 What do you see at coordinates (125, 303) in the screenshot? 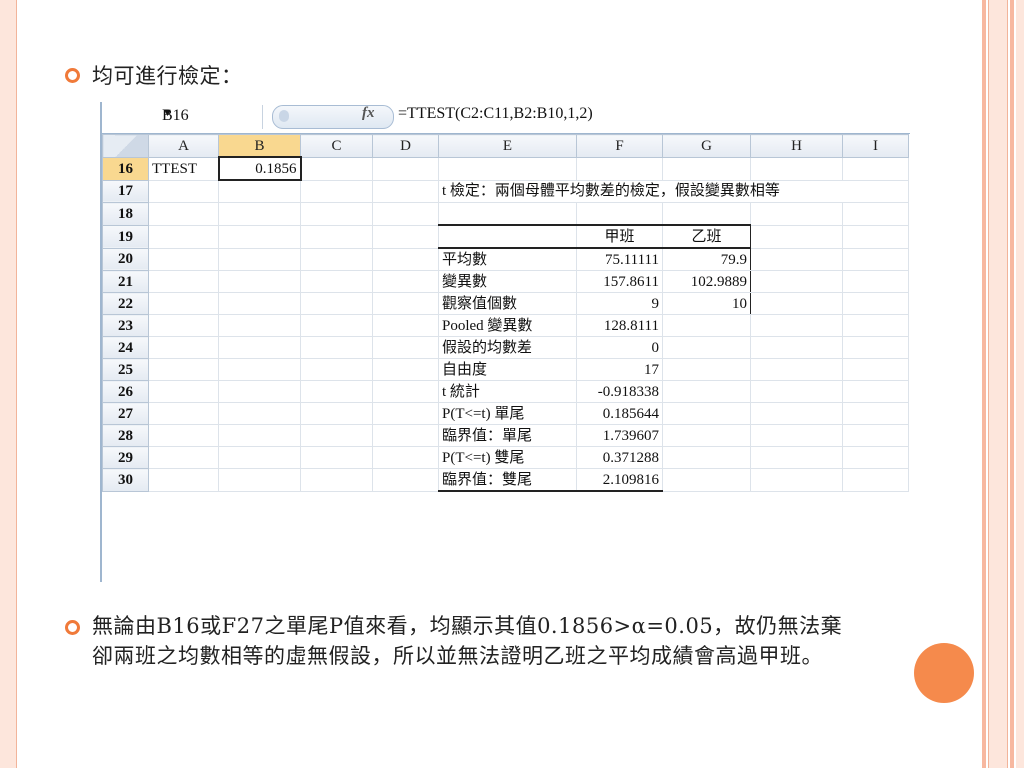
I see `row-header: 22` at bounding box center [125, 303].